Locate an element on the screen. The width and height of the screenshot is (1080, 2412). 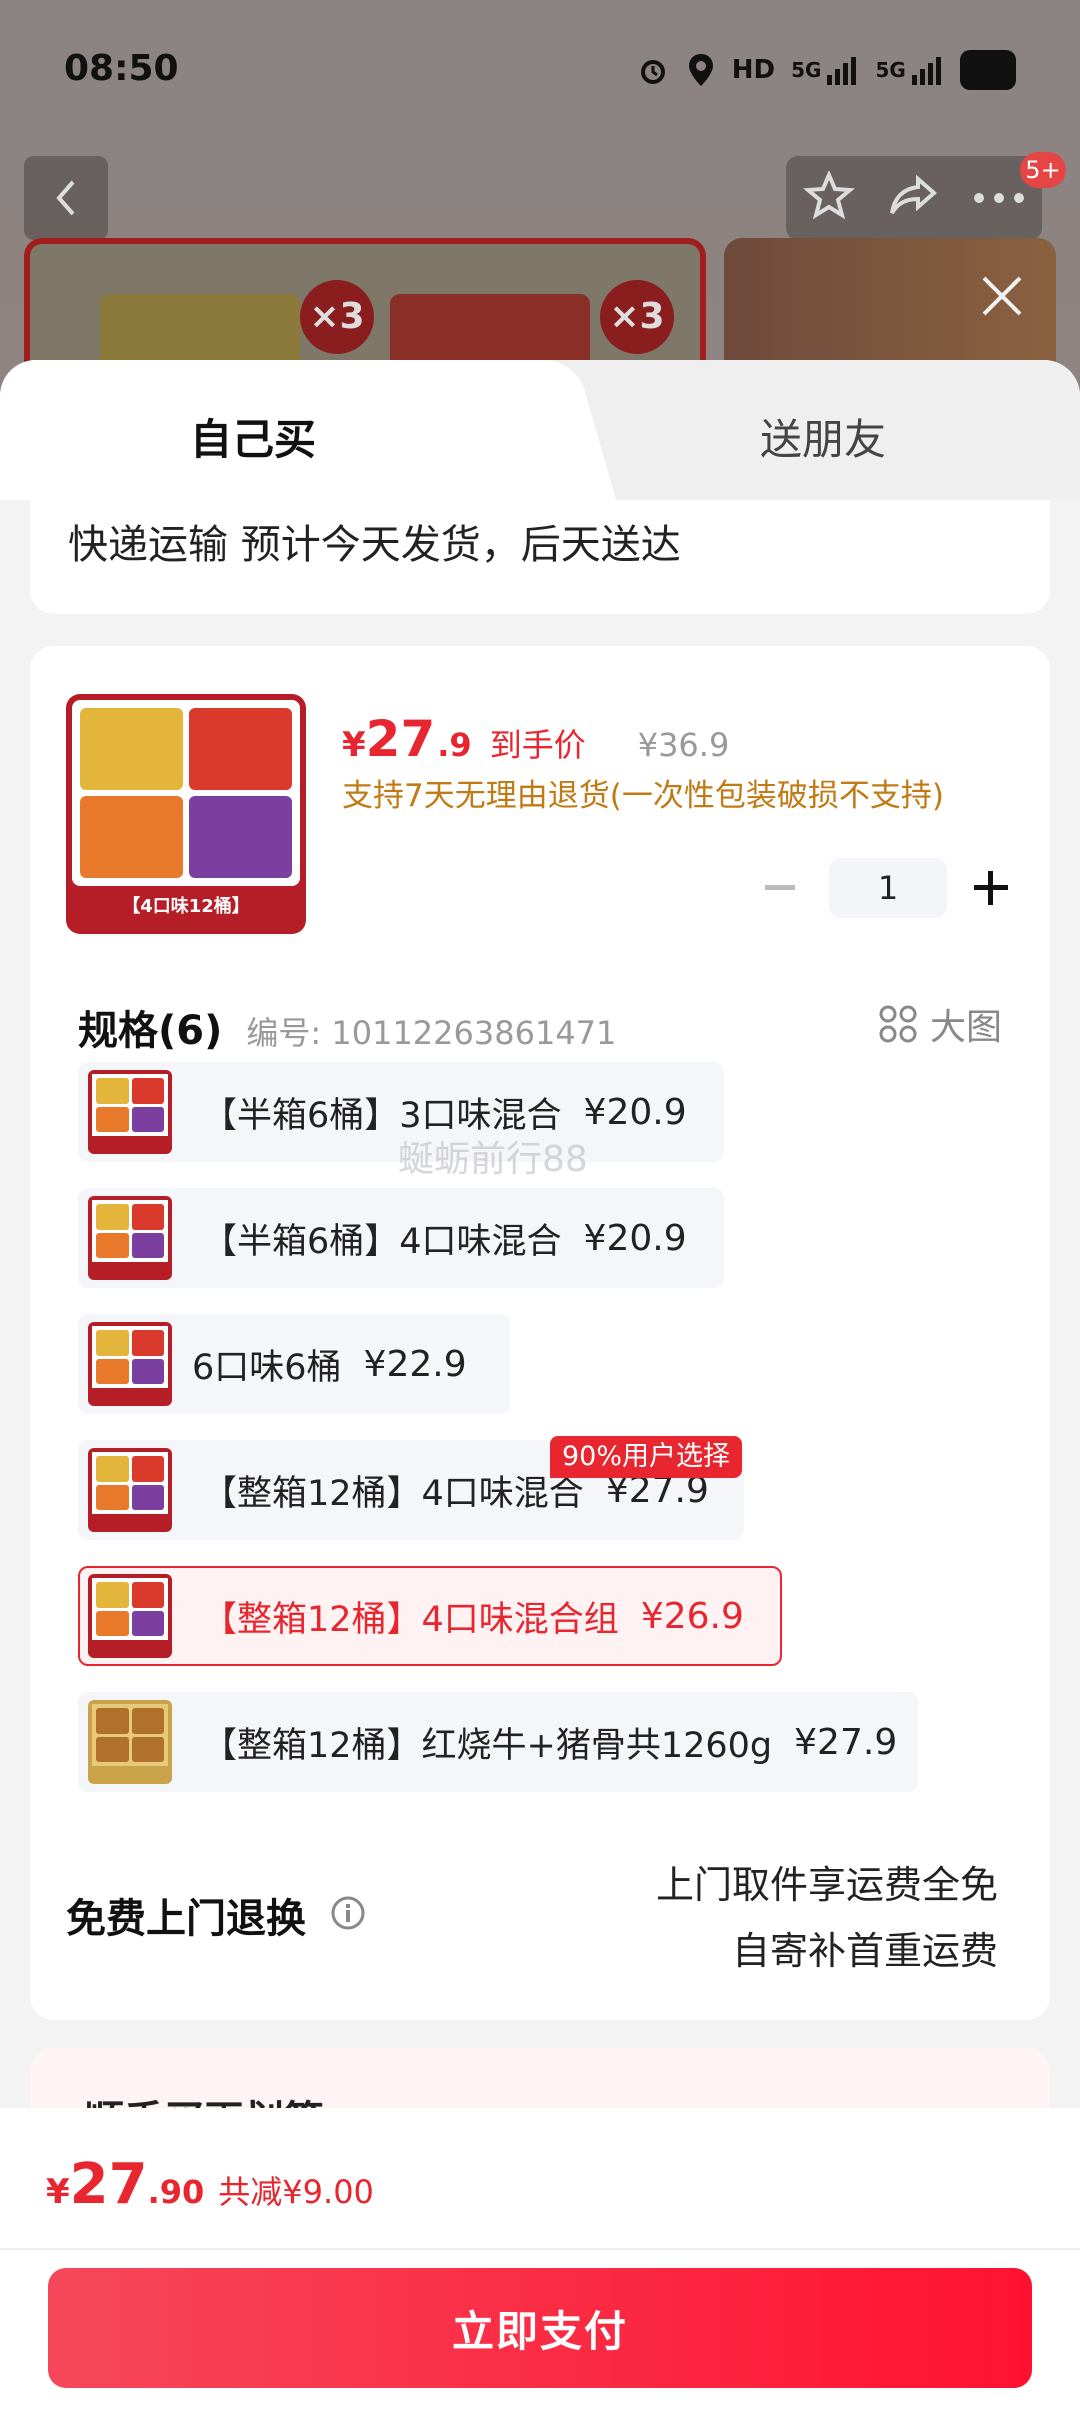
free-return-line1: 上门取件享运费全免 is located at coordinates (826, 1885).